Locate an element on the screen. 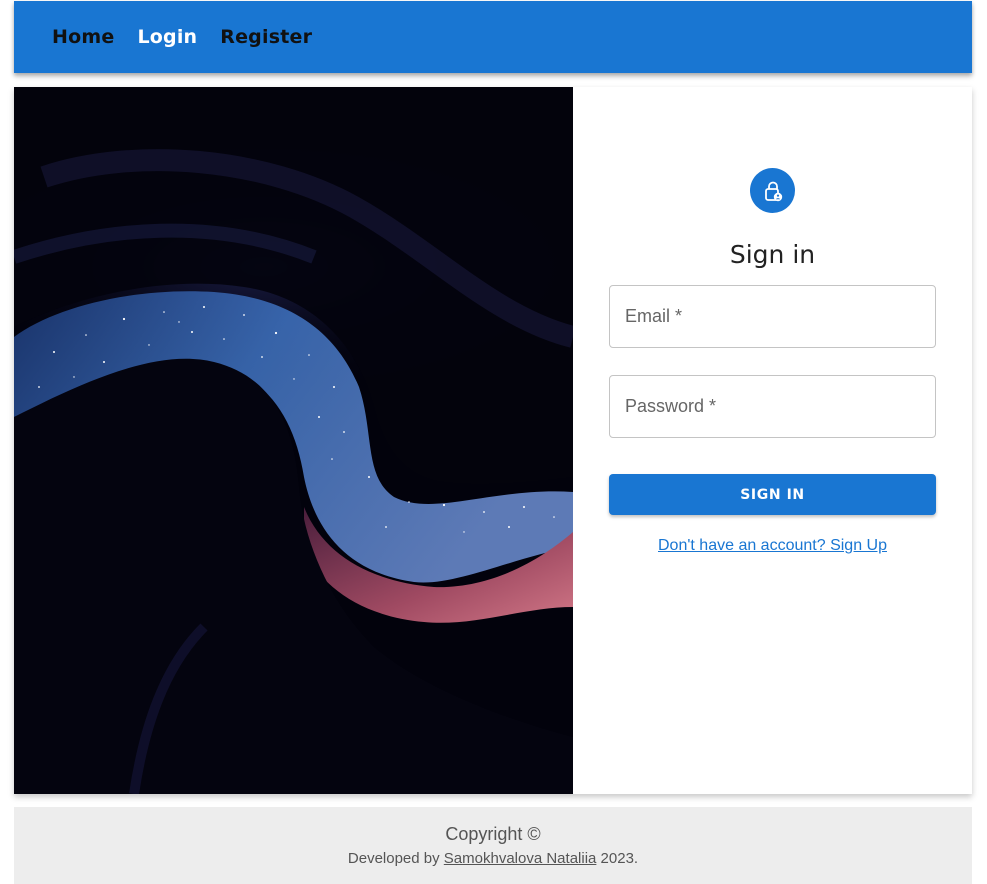 This screenshot has width=987, height=884. nav-home-link: Home is located at coordinates (83, 37).